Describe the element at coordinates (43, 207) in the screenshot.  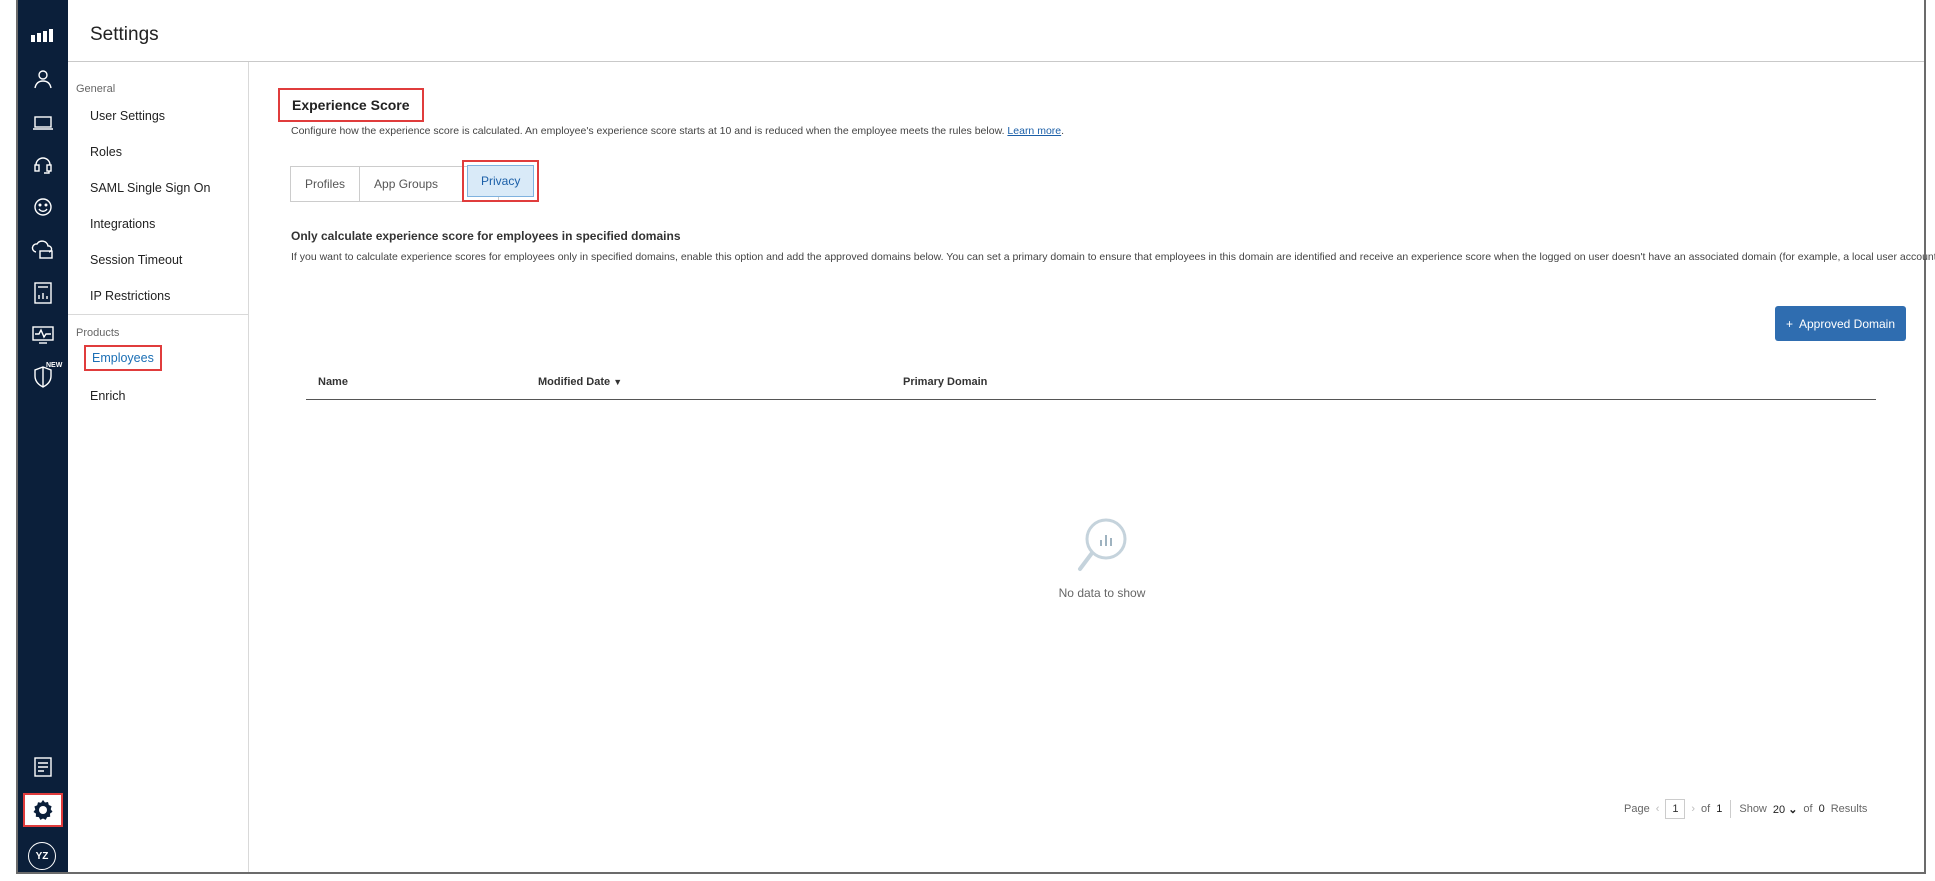
I see `smile-icon` at that location.